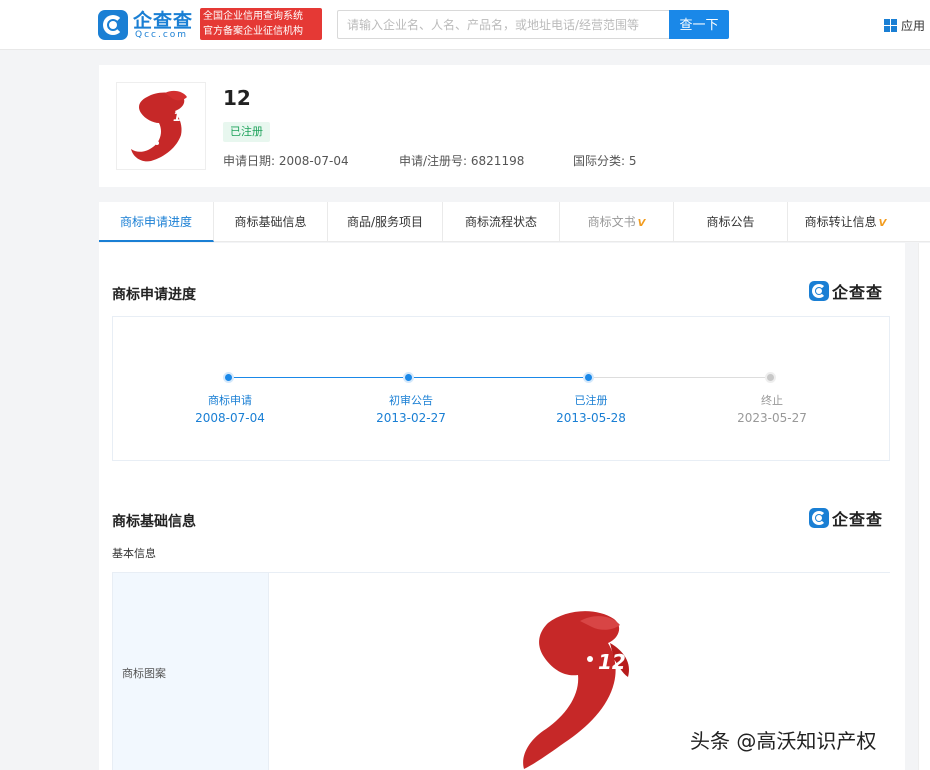 The width and height of the screenshot is (930, 770). What do you see at coordinates (253, 16) in the screenshot?
I see `badge-line-1: 全国企业信用查询系统` at bounding box center [253, 16].